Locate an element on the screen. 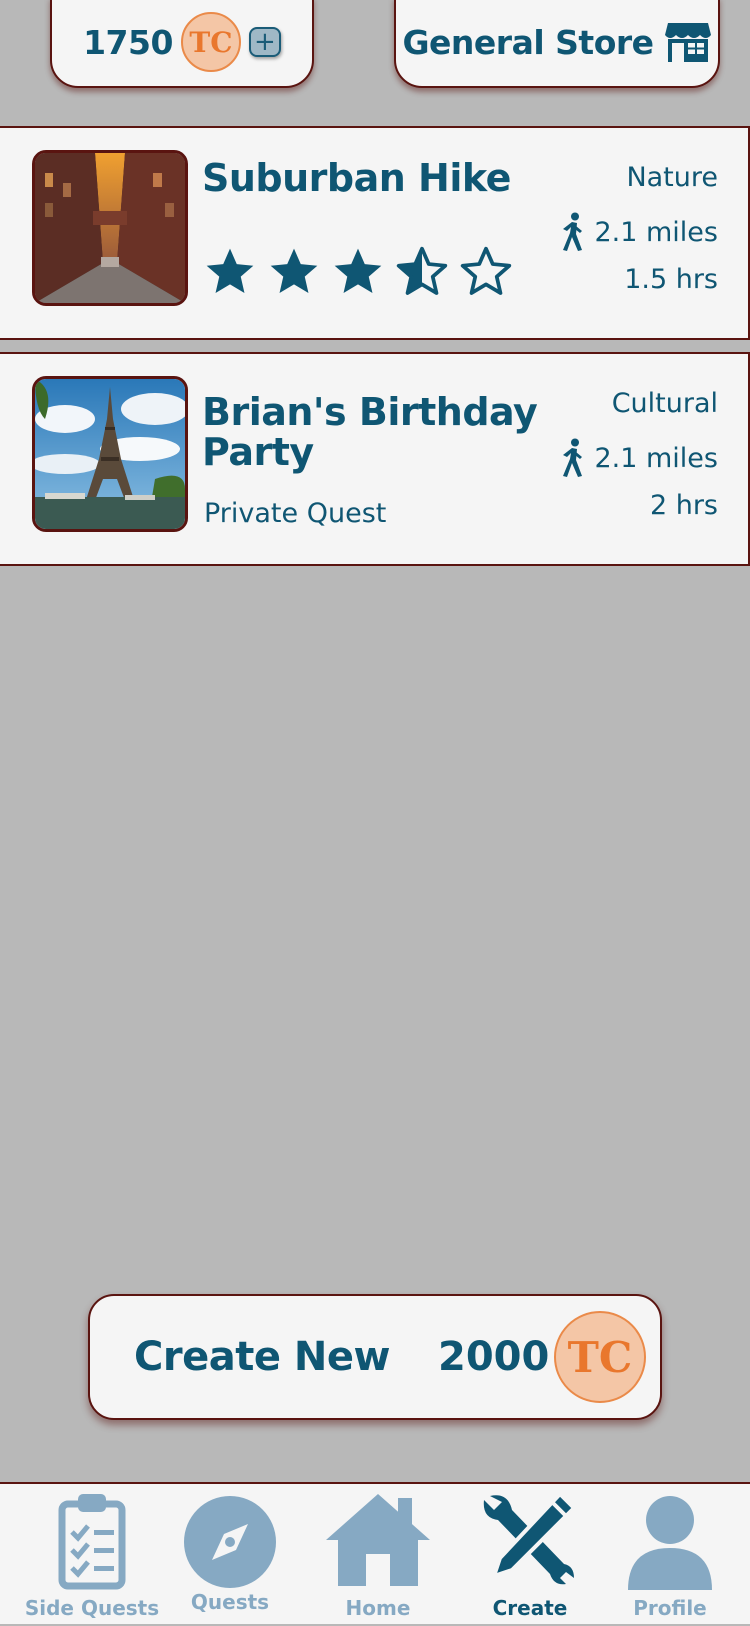 The width and height of the screenshot is (750, 1626). balance-amount: 1750 is located at coordinates (128, 42).